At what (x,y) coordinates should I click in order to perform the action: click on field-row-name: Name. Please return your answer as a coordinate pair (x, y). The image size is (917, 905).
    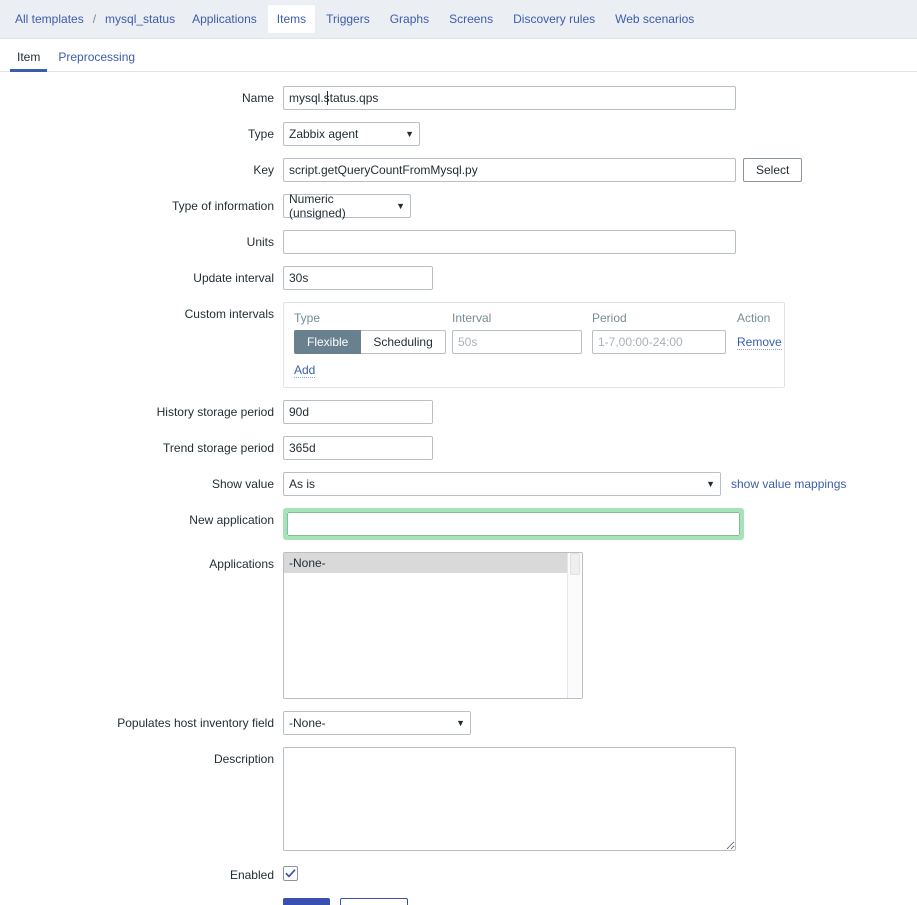
    Looking at the image, I should click on (458, 98).